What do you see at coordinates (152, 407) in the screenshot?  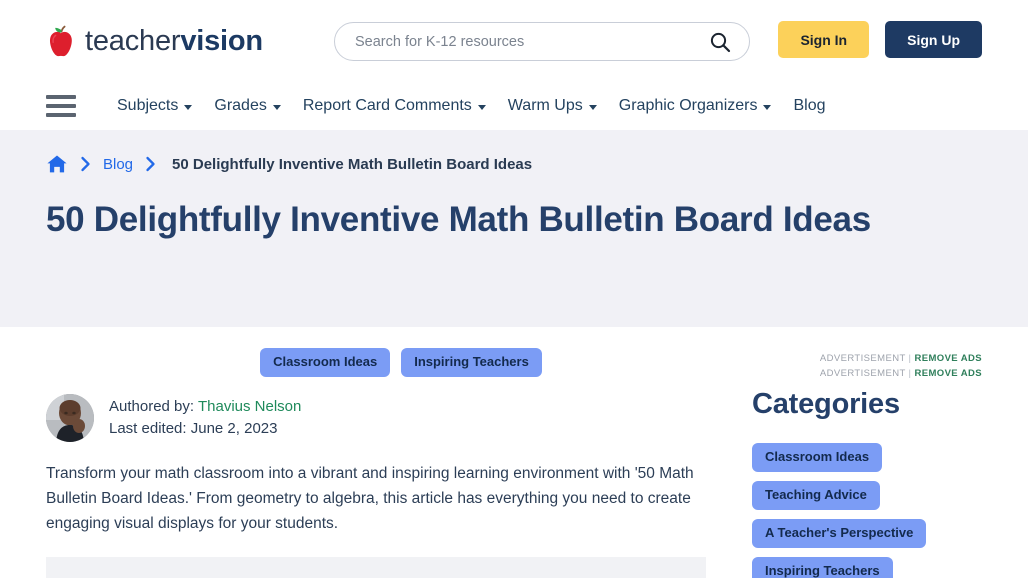 I see `authored-by-label: Authored by:` at bounding box center [152, 407].